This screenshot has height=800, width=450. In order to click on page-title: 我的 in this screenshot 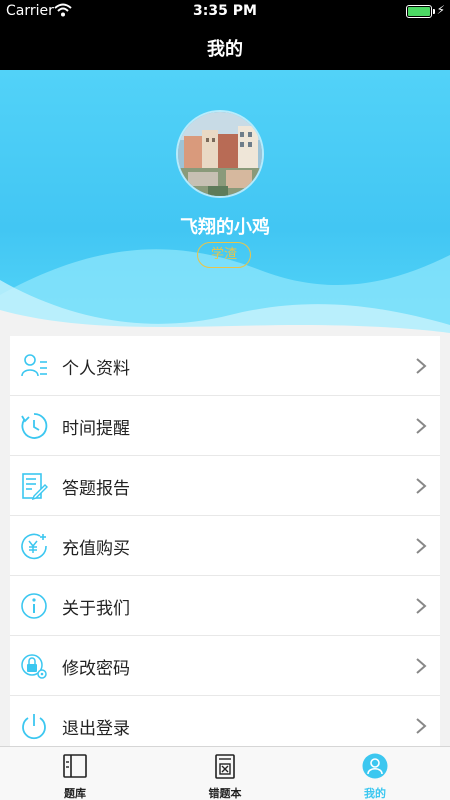, I will do `click(225, 49)`.